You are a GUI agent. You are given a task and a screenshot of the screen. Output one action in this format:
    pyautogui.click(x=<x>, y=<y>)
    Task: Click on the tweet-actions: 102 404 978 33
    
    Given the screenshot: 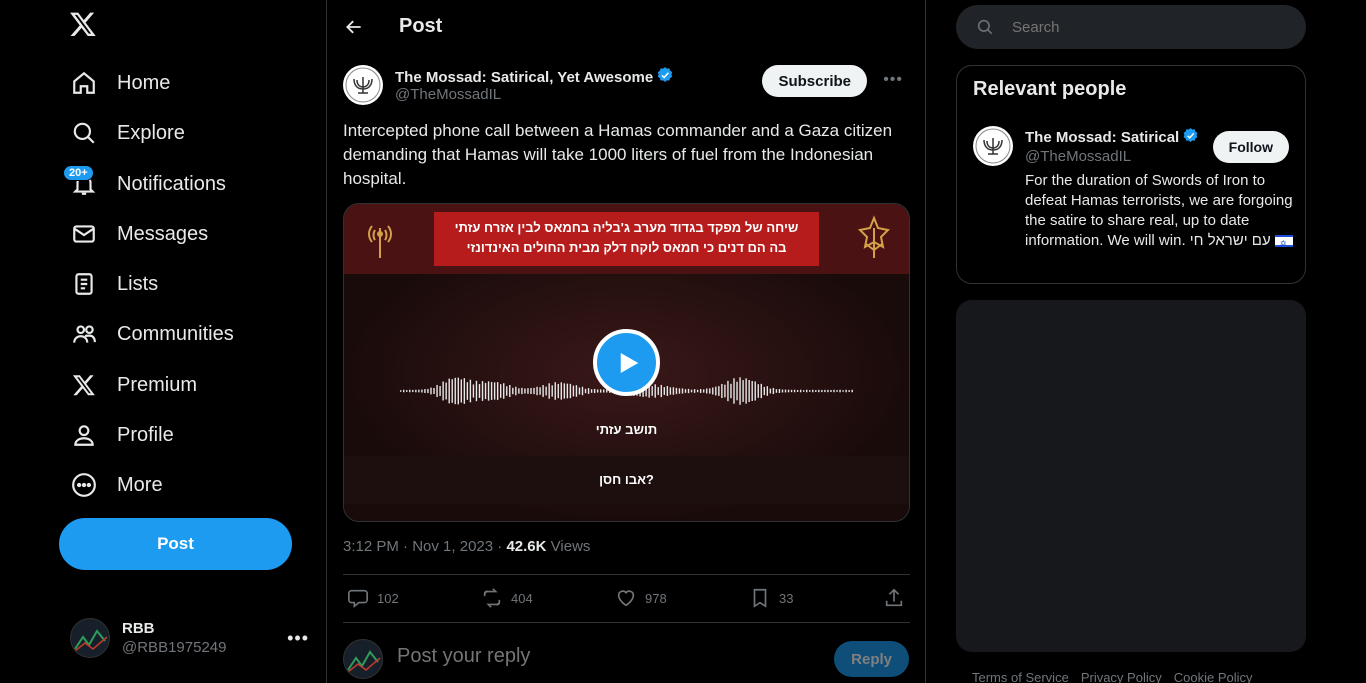 What is the action you would take?
    pyautogui.click(x=626, y=599)
    